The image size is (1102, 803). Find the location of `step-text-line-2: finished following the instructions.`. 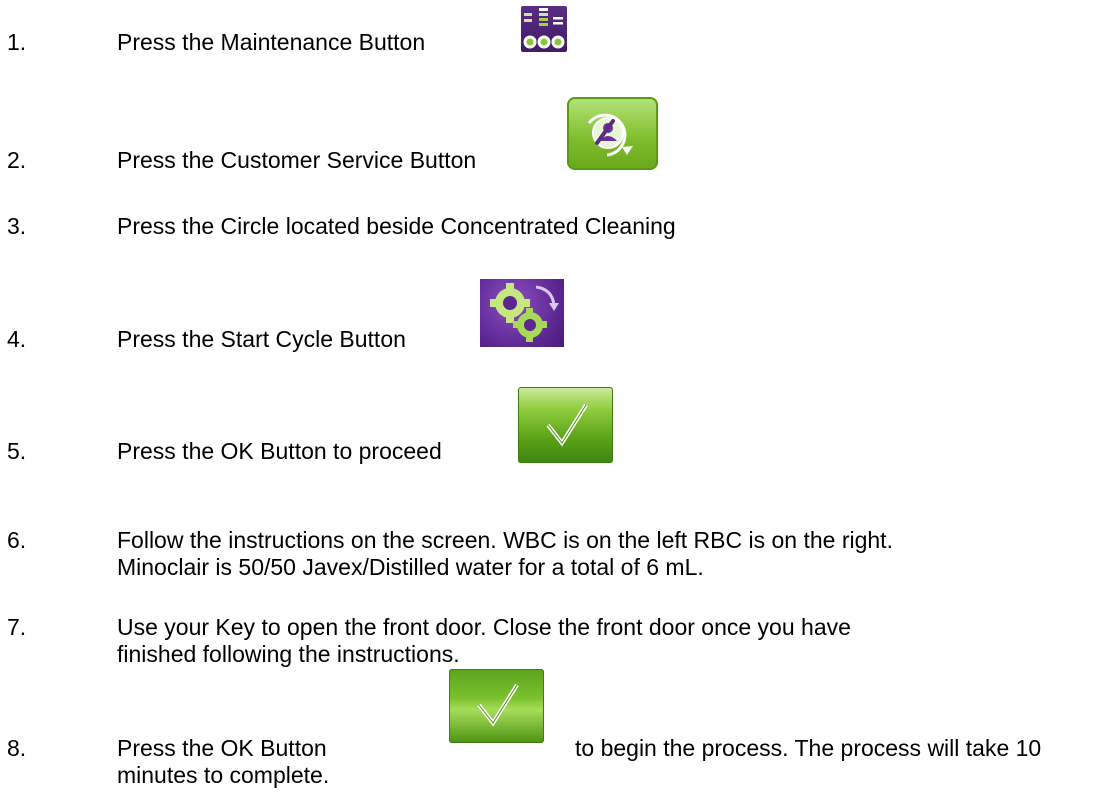

step-text-line-2: finished following the instructions. is located at coordinates (288, 654).